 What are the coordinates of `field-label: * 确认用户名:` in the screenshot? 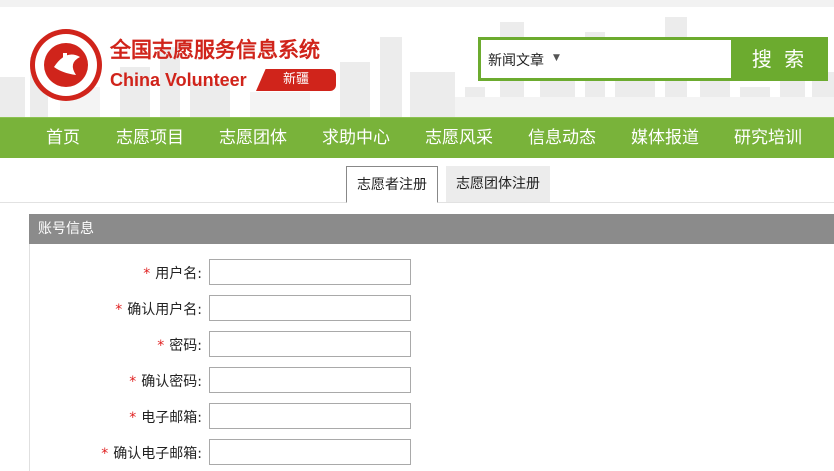 It's located at (158, 309).